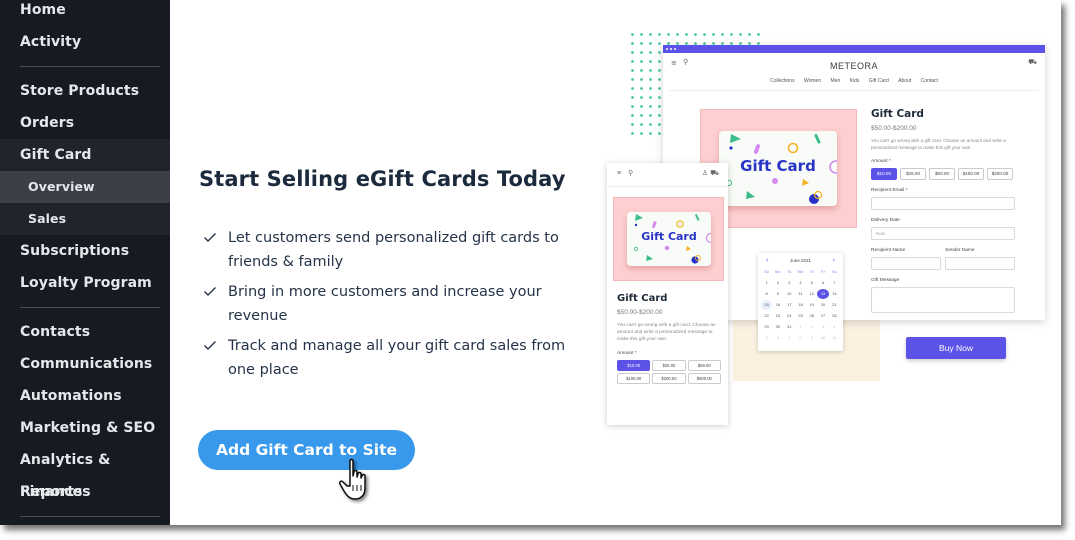 The height and width of the screenshot is (540, 1075). Describe the element at coordinates (834, 337) in the screenshot. I see `calendar-day: 11` at that location.